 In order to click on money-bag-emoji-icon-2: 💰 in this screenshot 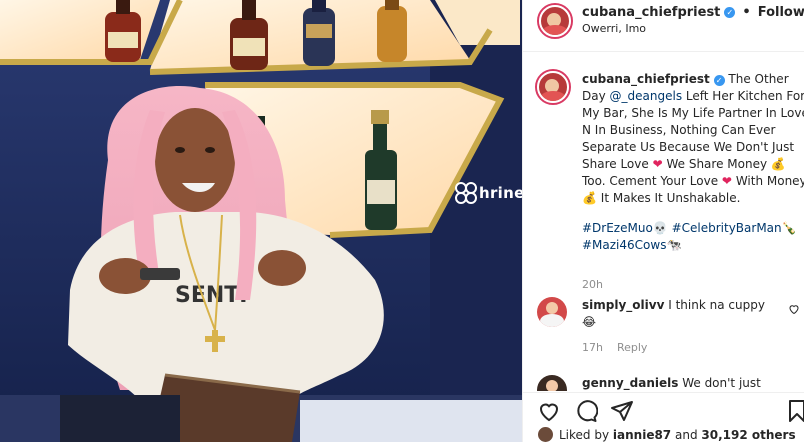, I will do `click(589, 198)`.